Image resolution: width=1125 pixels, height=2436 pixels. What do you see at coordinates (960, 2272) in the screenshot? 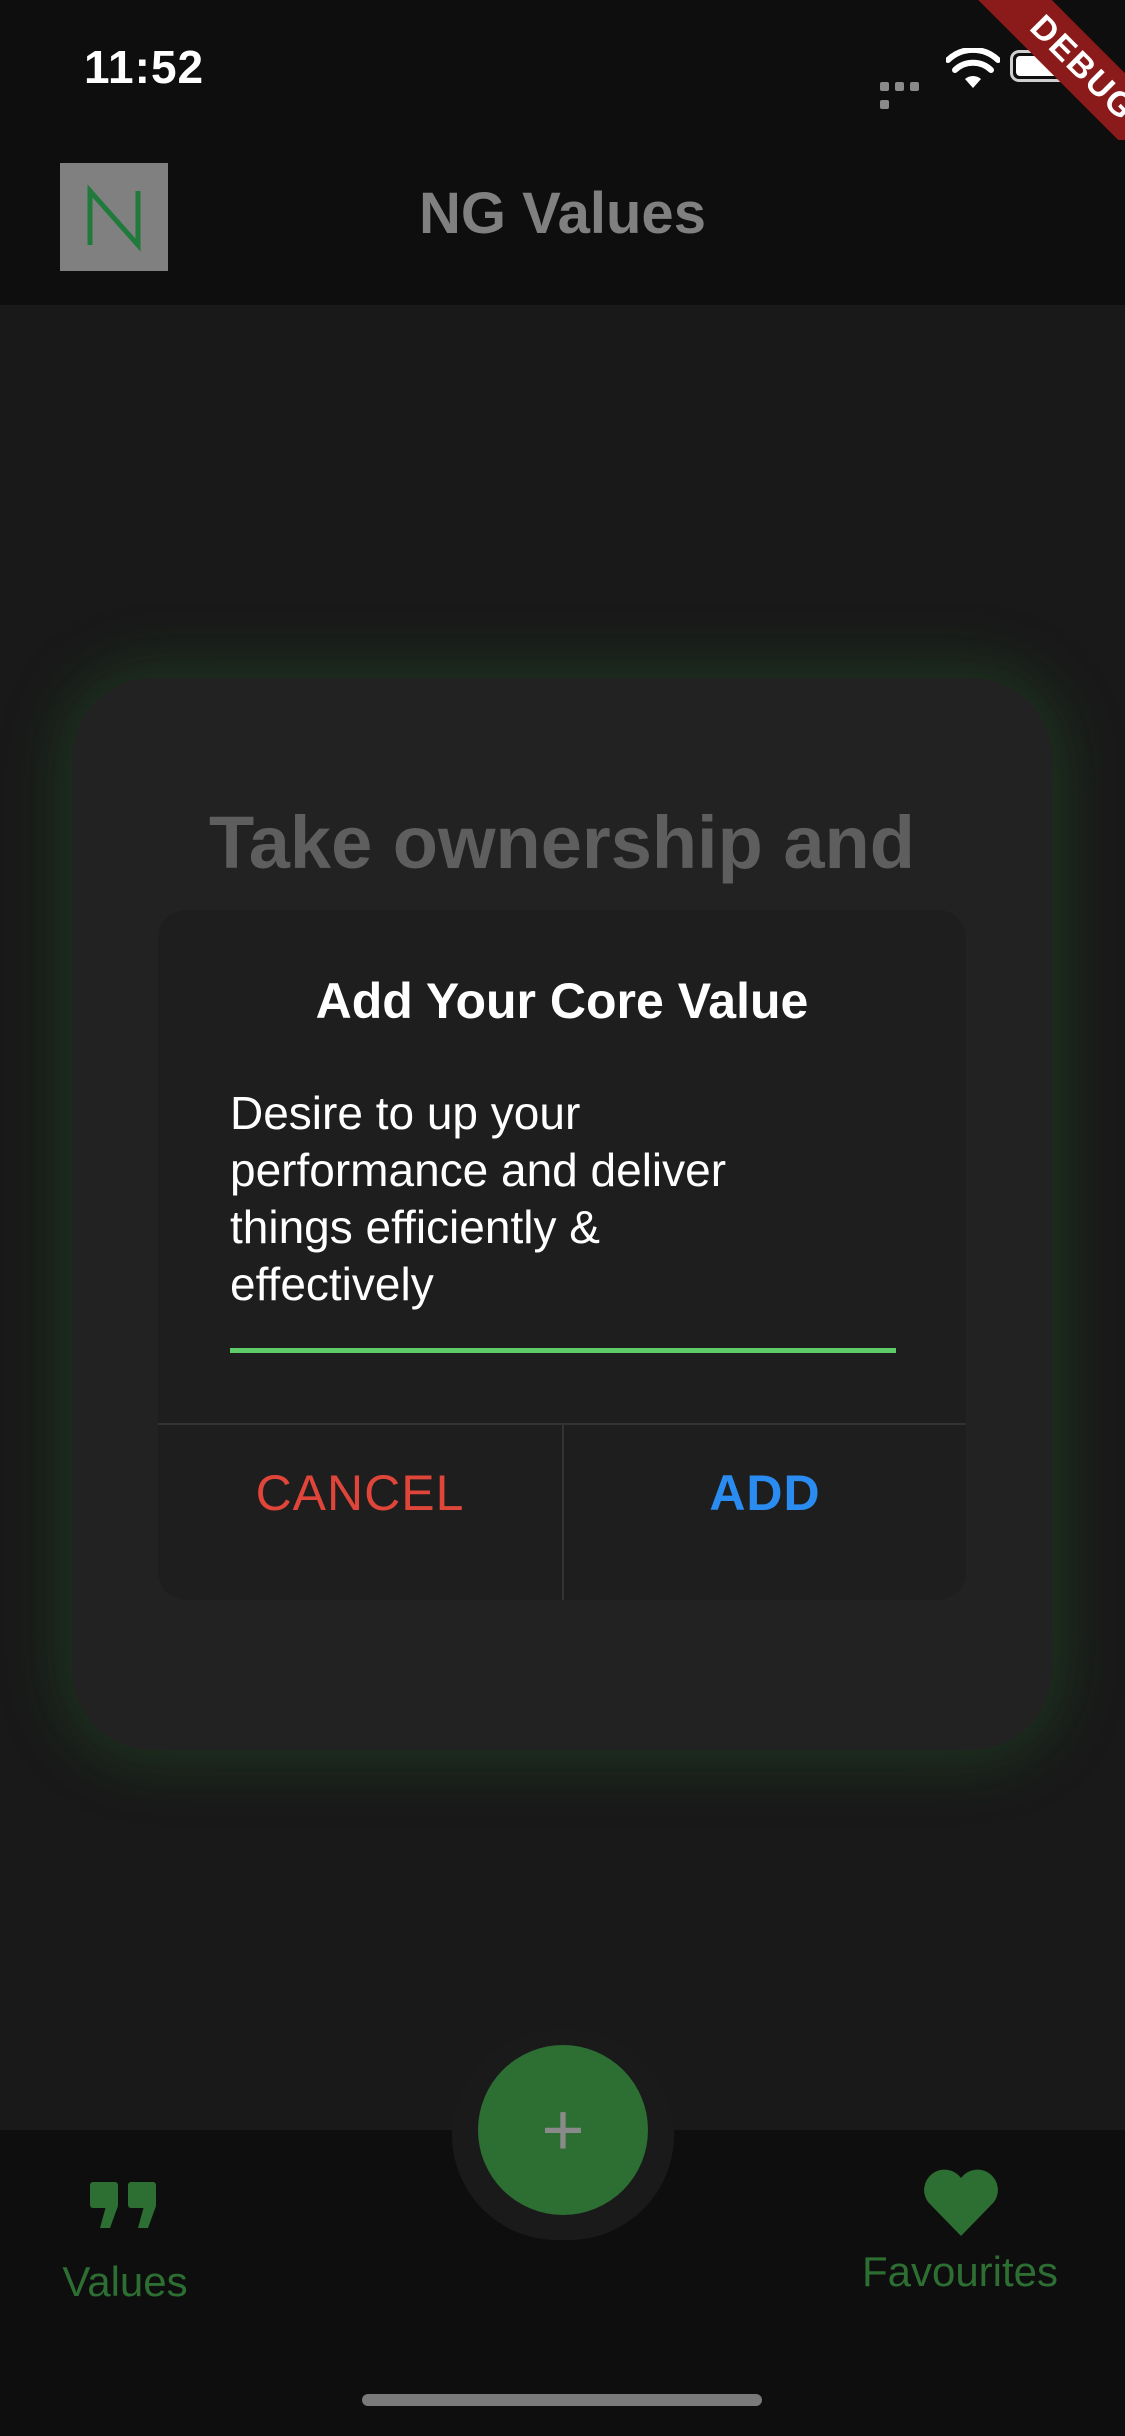
I see `nav-item-favourites: Favourites` at bounding box center [960, 2272].